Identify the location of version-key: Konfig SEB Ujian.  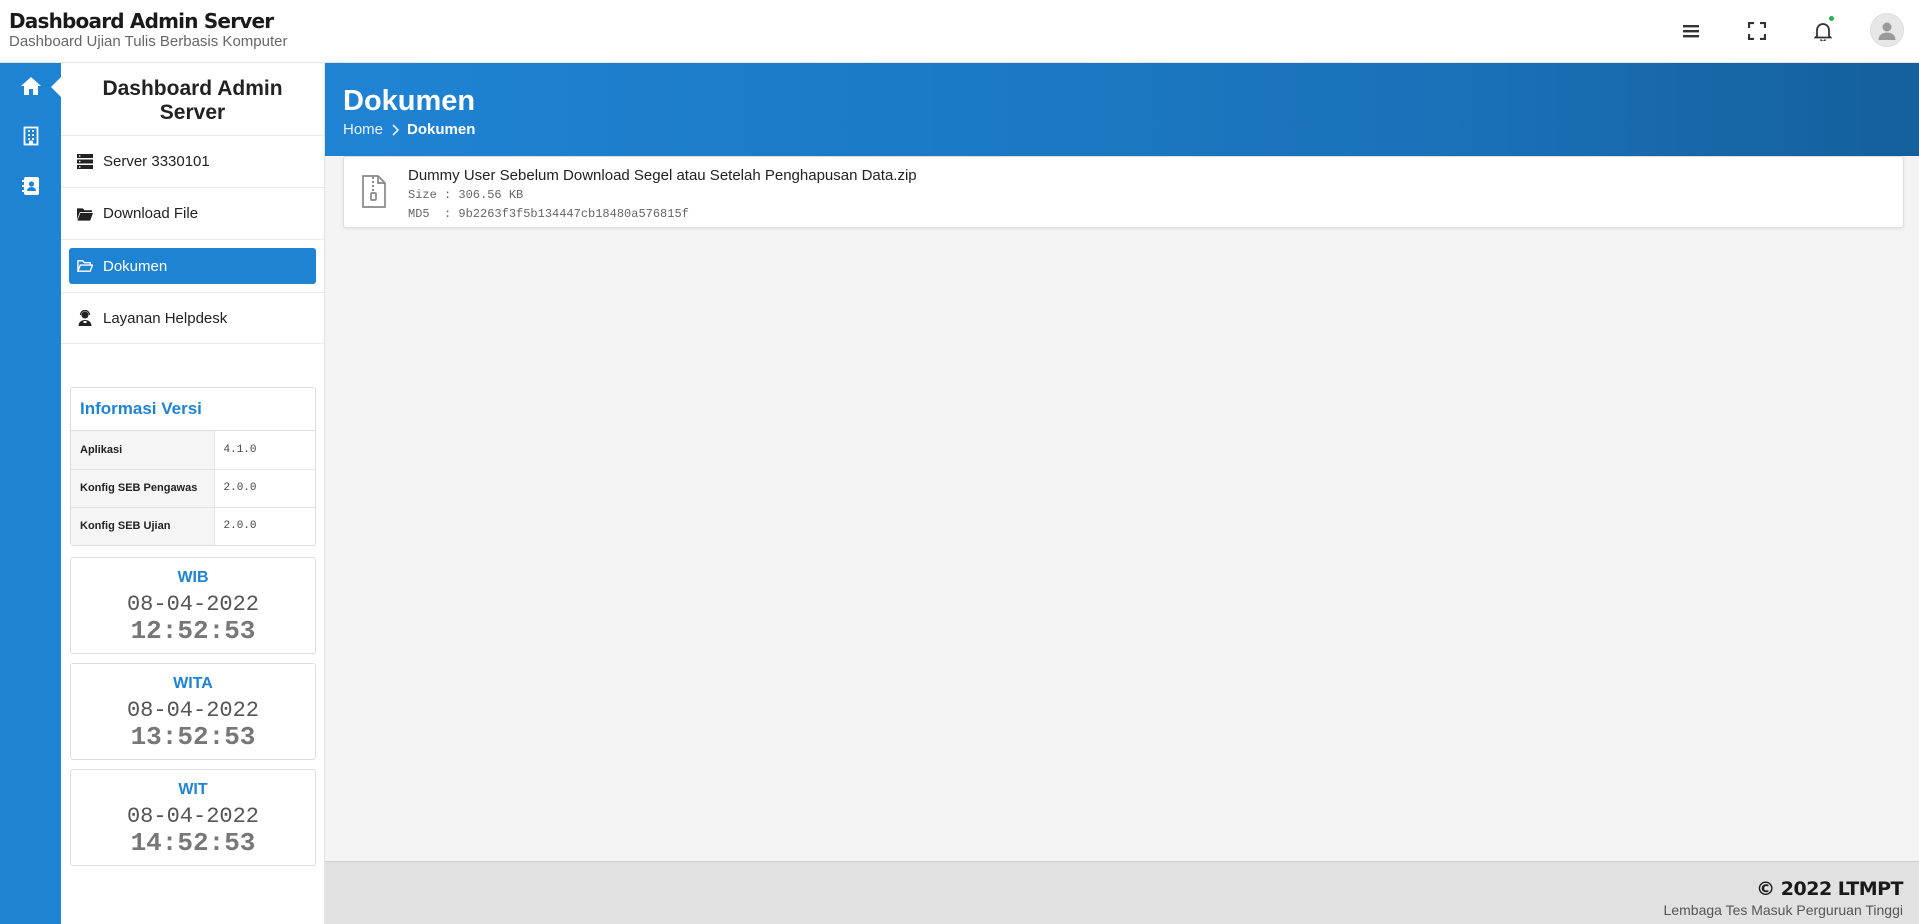
(143, 525).